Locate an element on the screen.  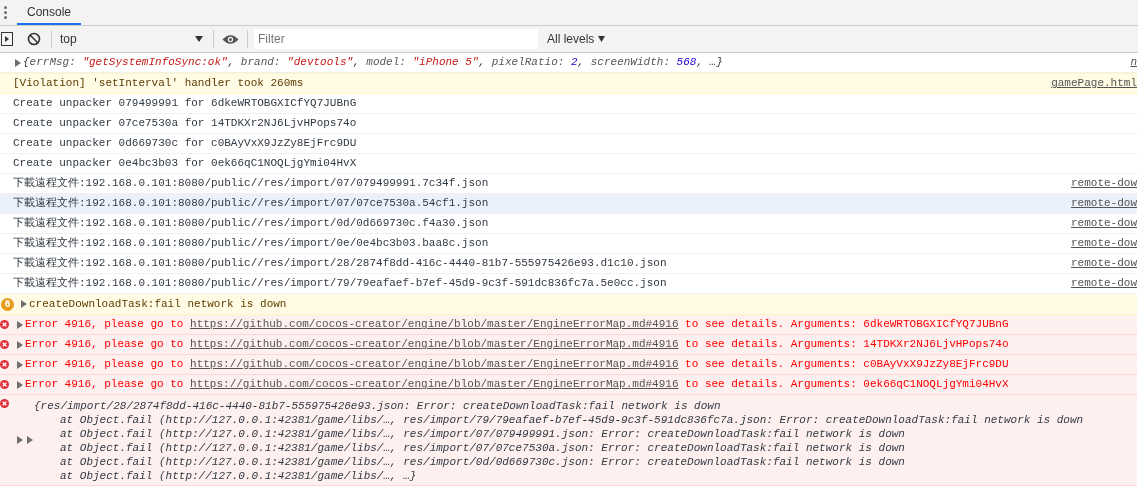
error-message: Error 4916, please go to https://github.com/cocos-creator/engine/blob/master/EngineErrorMap.md#4916 to see details. Arguments: 14TDKXr2NJ6LjvHPops74o is located at coordinates (517, 345).